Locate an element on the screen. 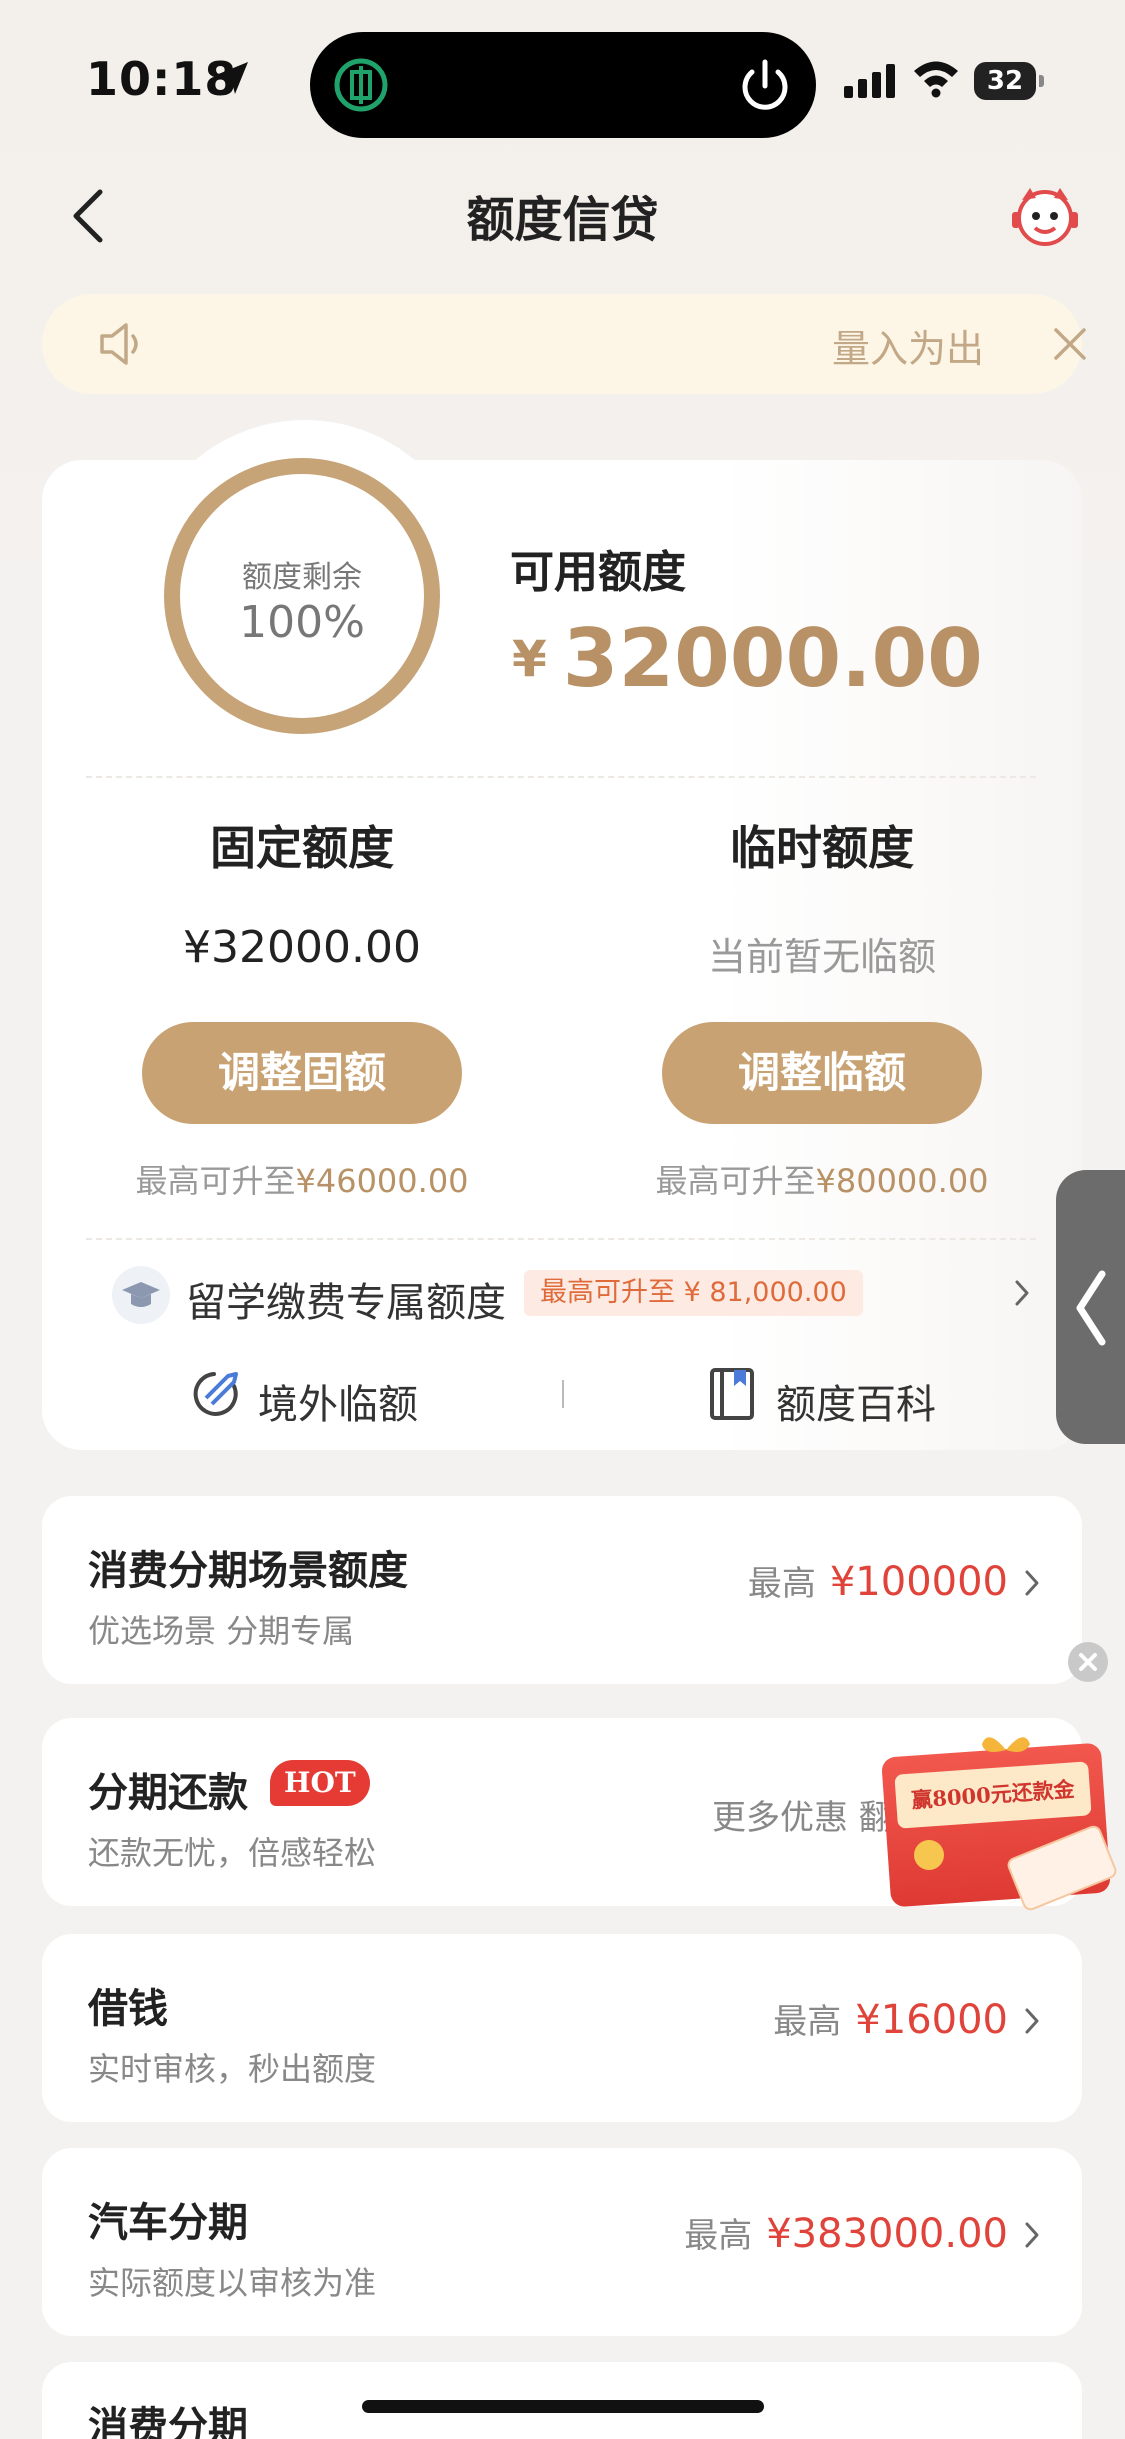 This screenshot has width=1125, height=2439. notice-bar: 量入为出 is located at coordinates (564, 344).